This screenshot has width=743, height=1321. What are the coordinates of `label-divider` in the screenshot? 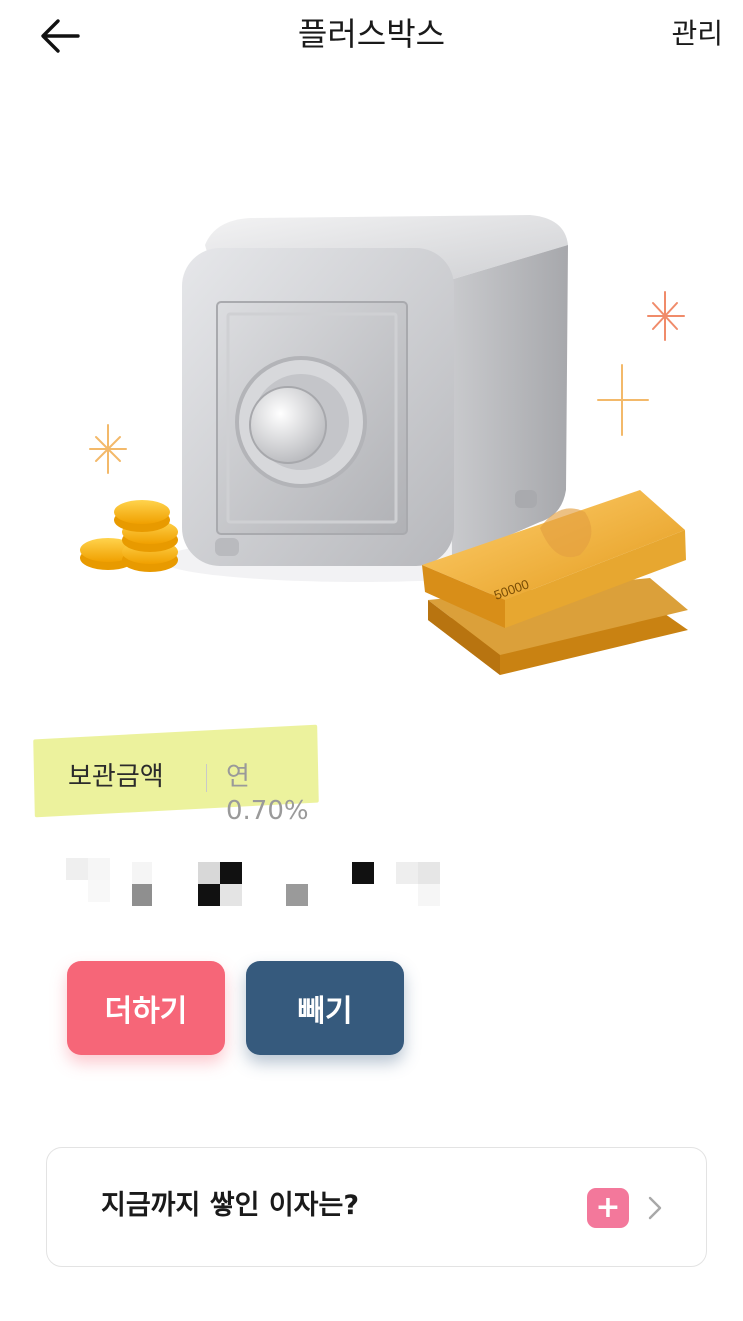 It's located at (206, 778).